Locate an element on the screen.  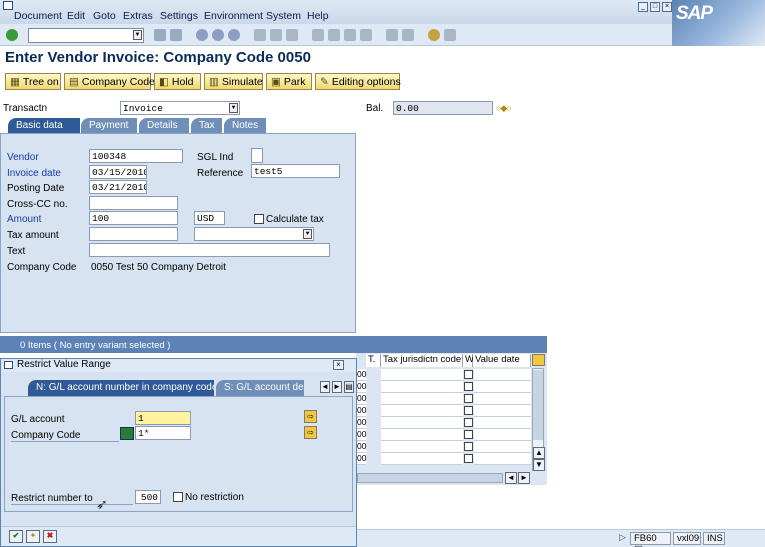
minimize-icon: _ is located at coordinates (643, 7).